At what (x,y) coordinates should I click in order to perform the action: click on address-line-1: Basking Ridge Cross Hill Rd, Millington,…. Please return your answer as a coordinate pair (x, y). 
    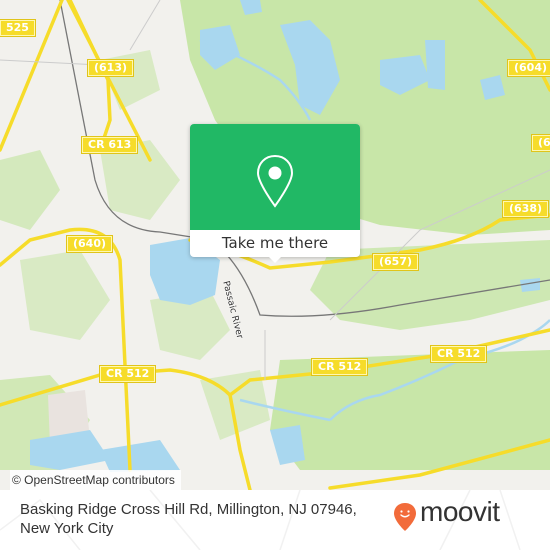
    Looking at the image, I should click on (188, 509).